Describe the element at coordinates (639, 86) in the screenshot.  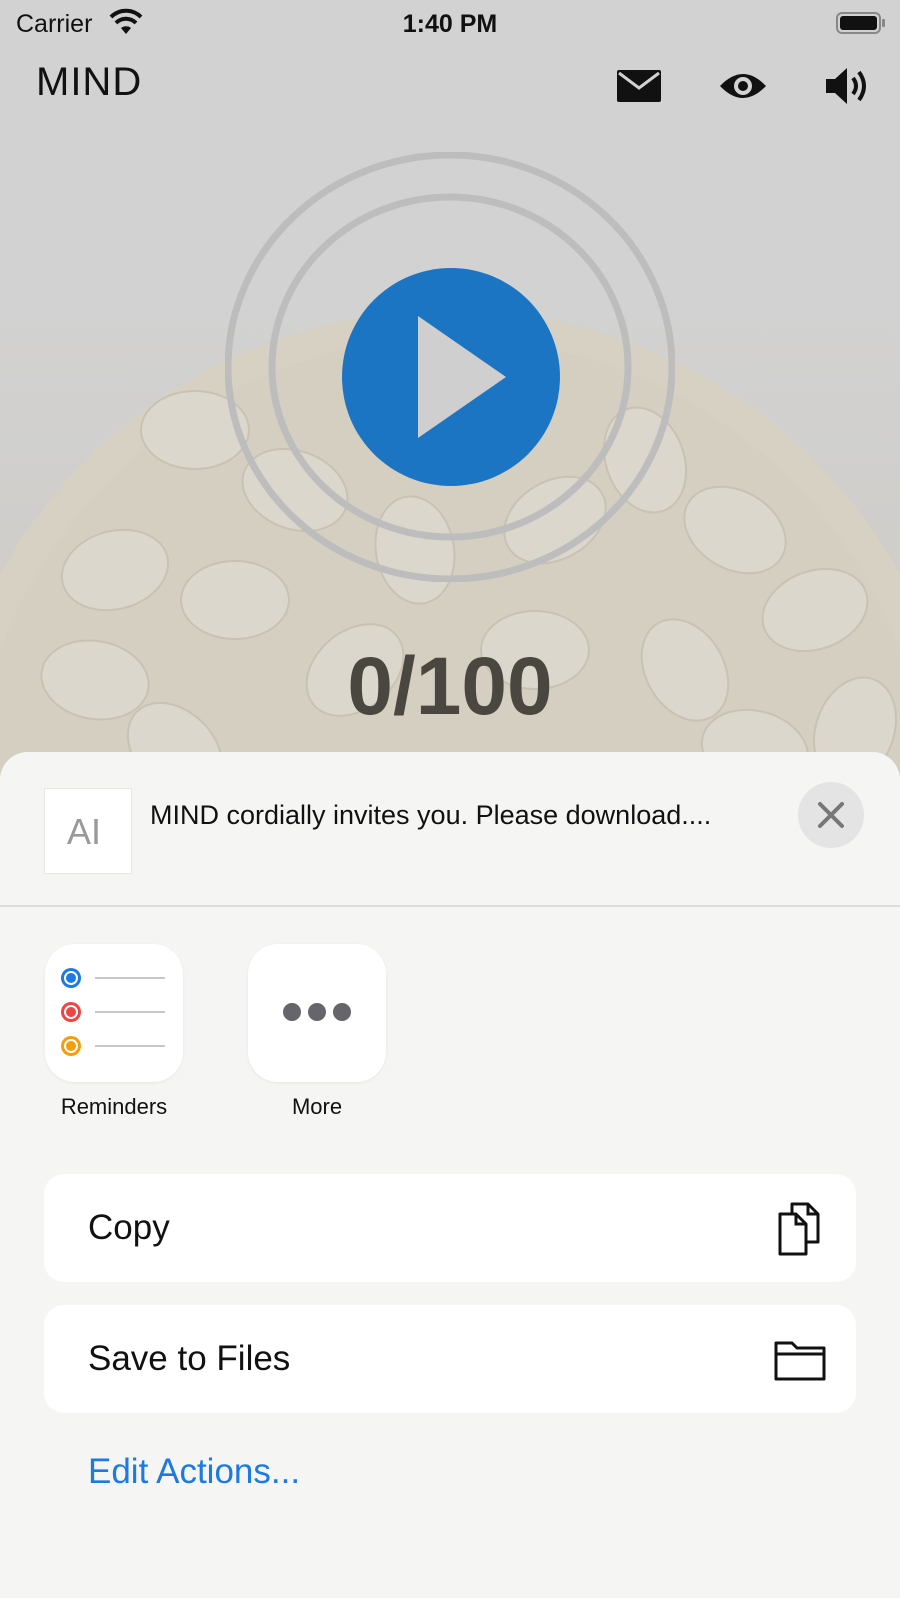
I see `mail-icon` at that location.